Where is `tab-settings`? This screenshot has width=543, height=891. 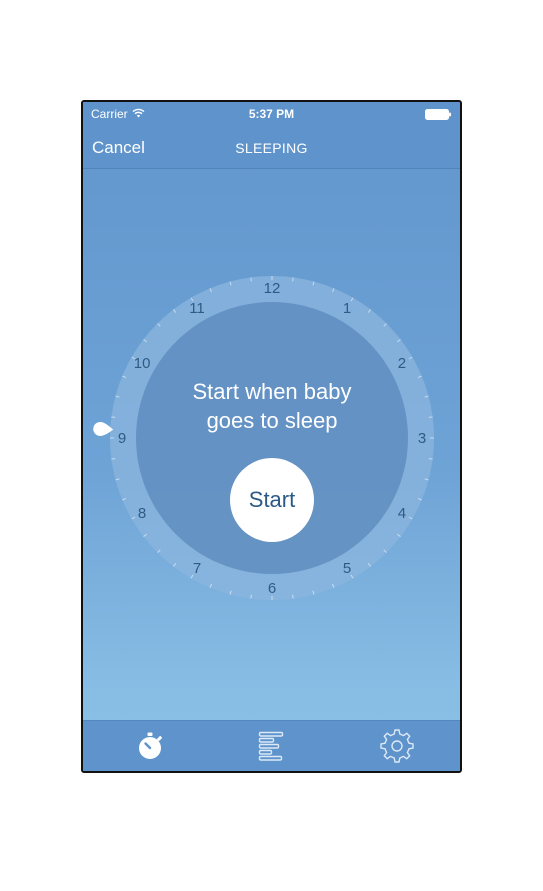
tab-settings is located at coordinates (397, 746).